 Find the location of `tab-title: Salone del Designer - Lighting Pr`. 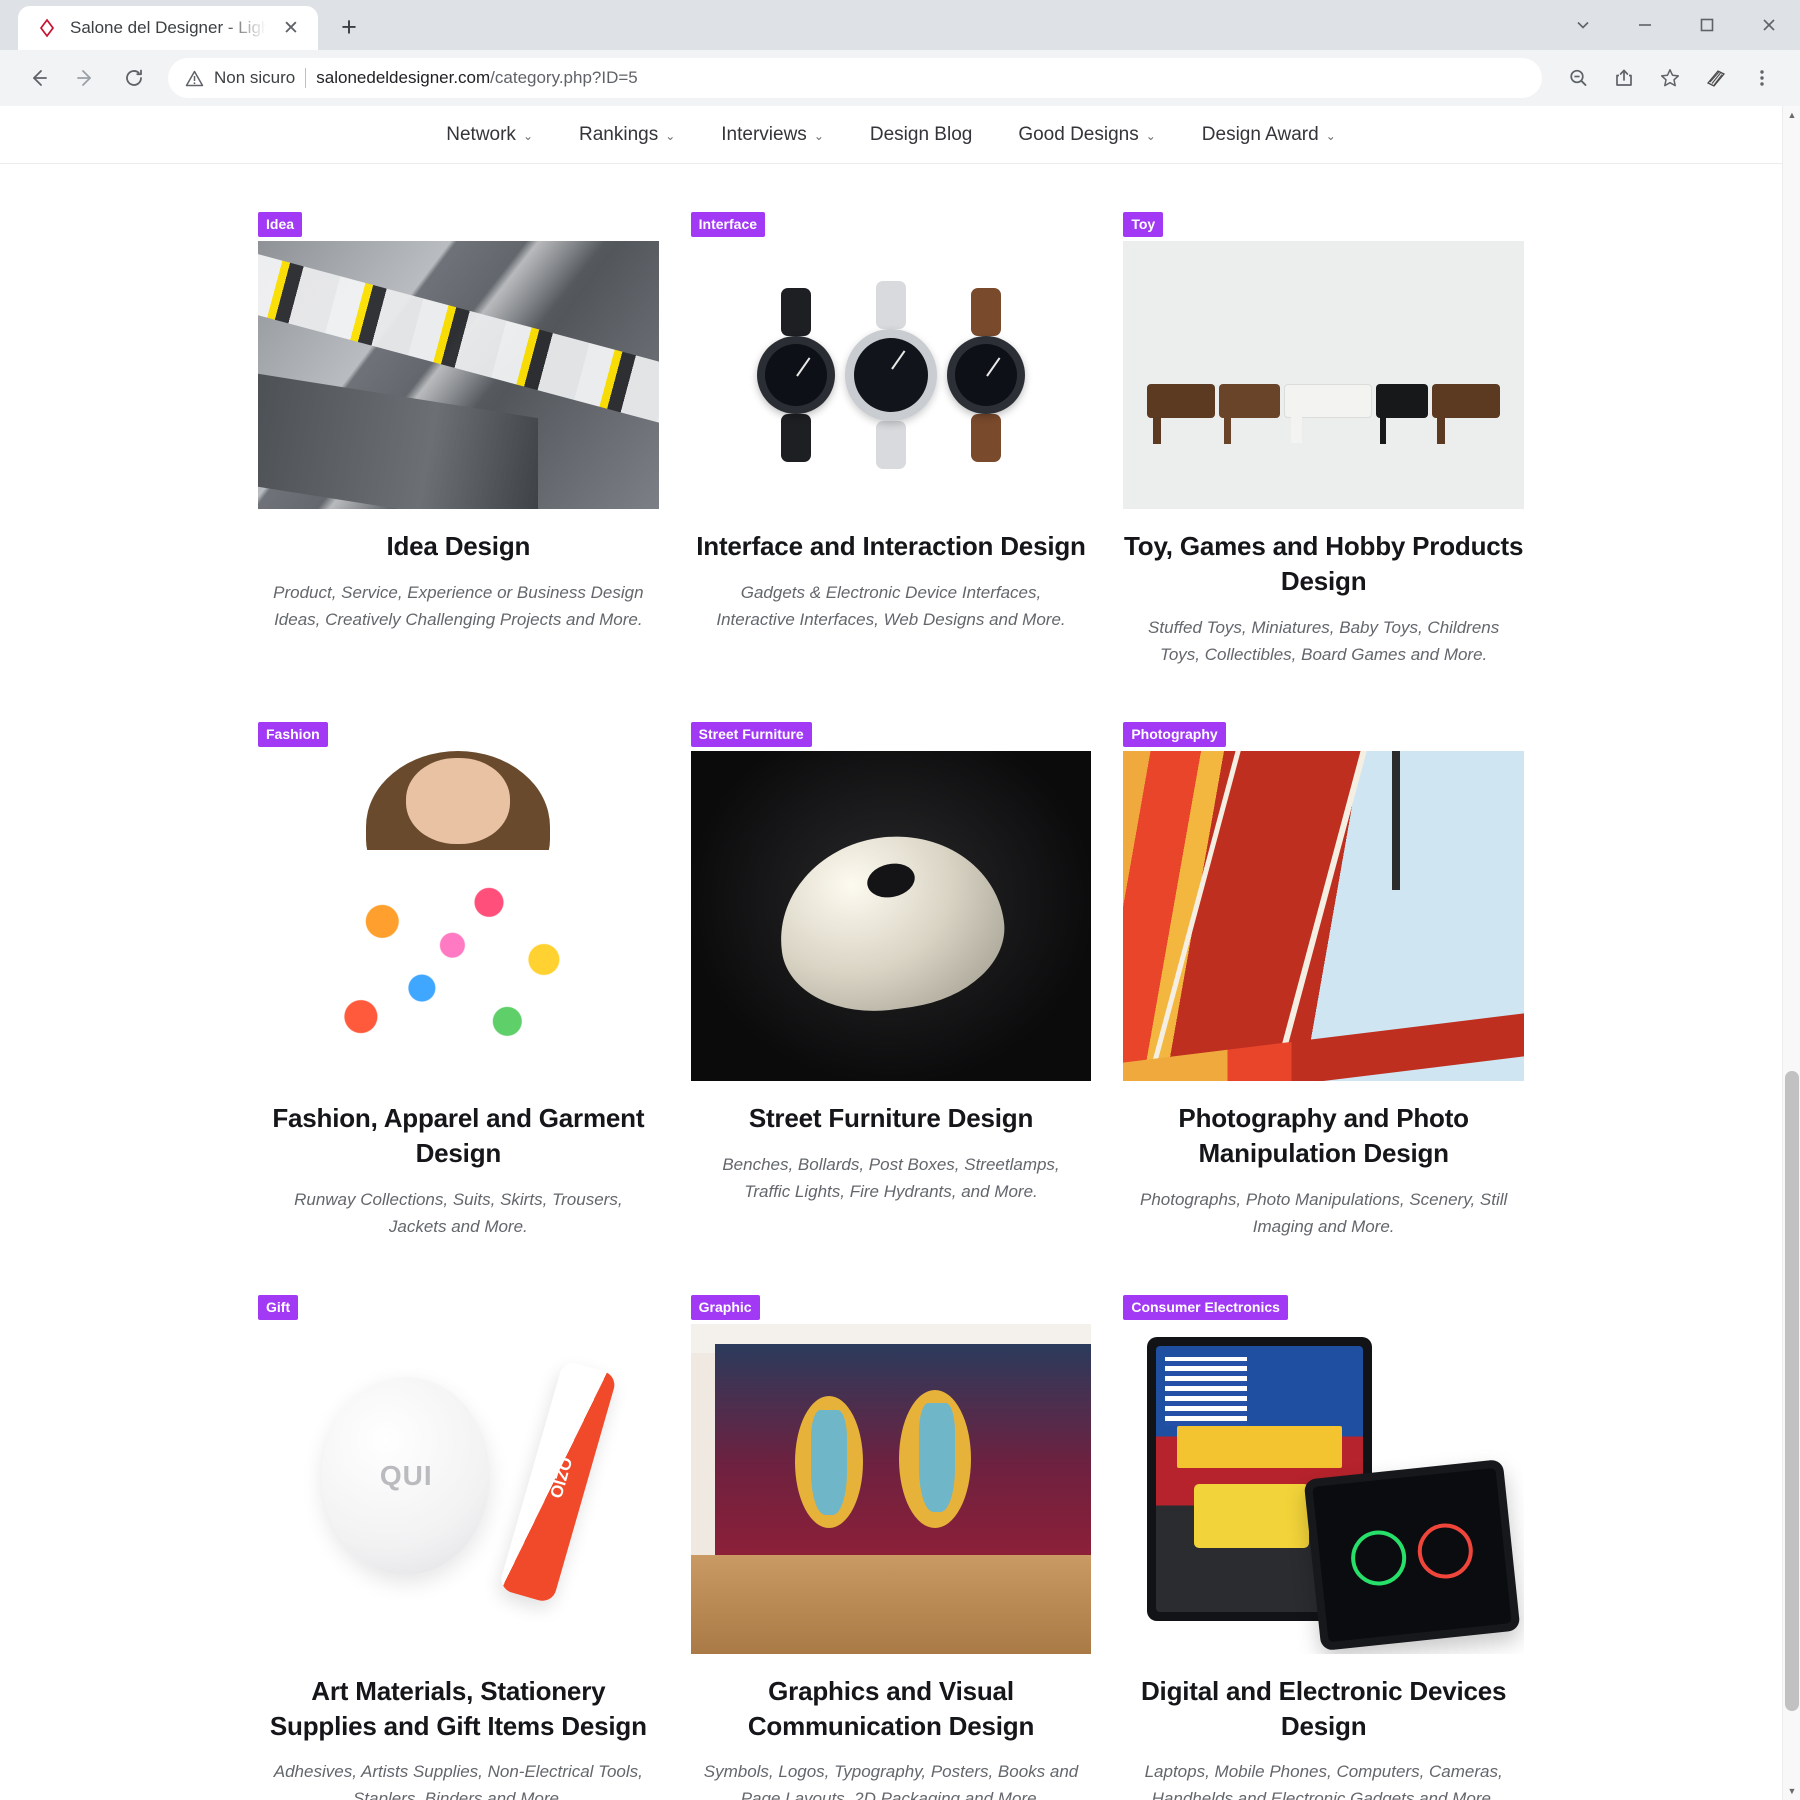

tab-title: Salone del Designer - Lighting Pr is located at coordinates (168, 27).